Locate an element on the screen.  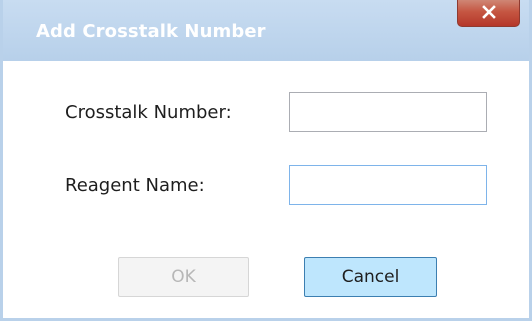
crosstalk-number-label: Crosstalk Number: is located at coordinates (148, 112).